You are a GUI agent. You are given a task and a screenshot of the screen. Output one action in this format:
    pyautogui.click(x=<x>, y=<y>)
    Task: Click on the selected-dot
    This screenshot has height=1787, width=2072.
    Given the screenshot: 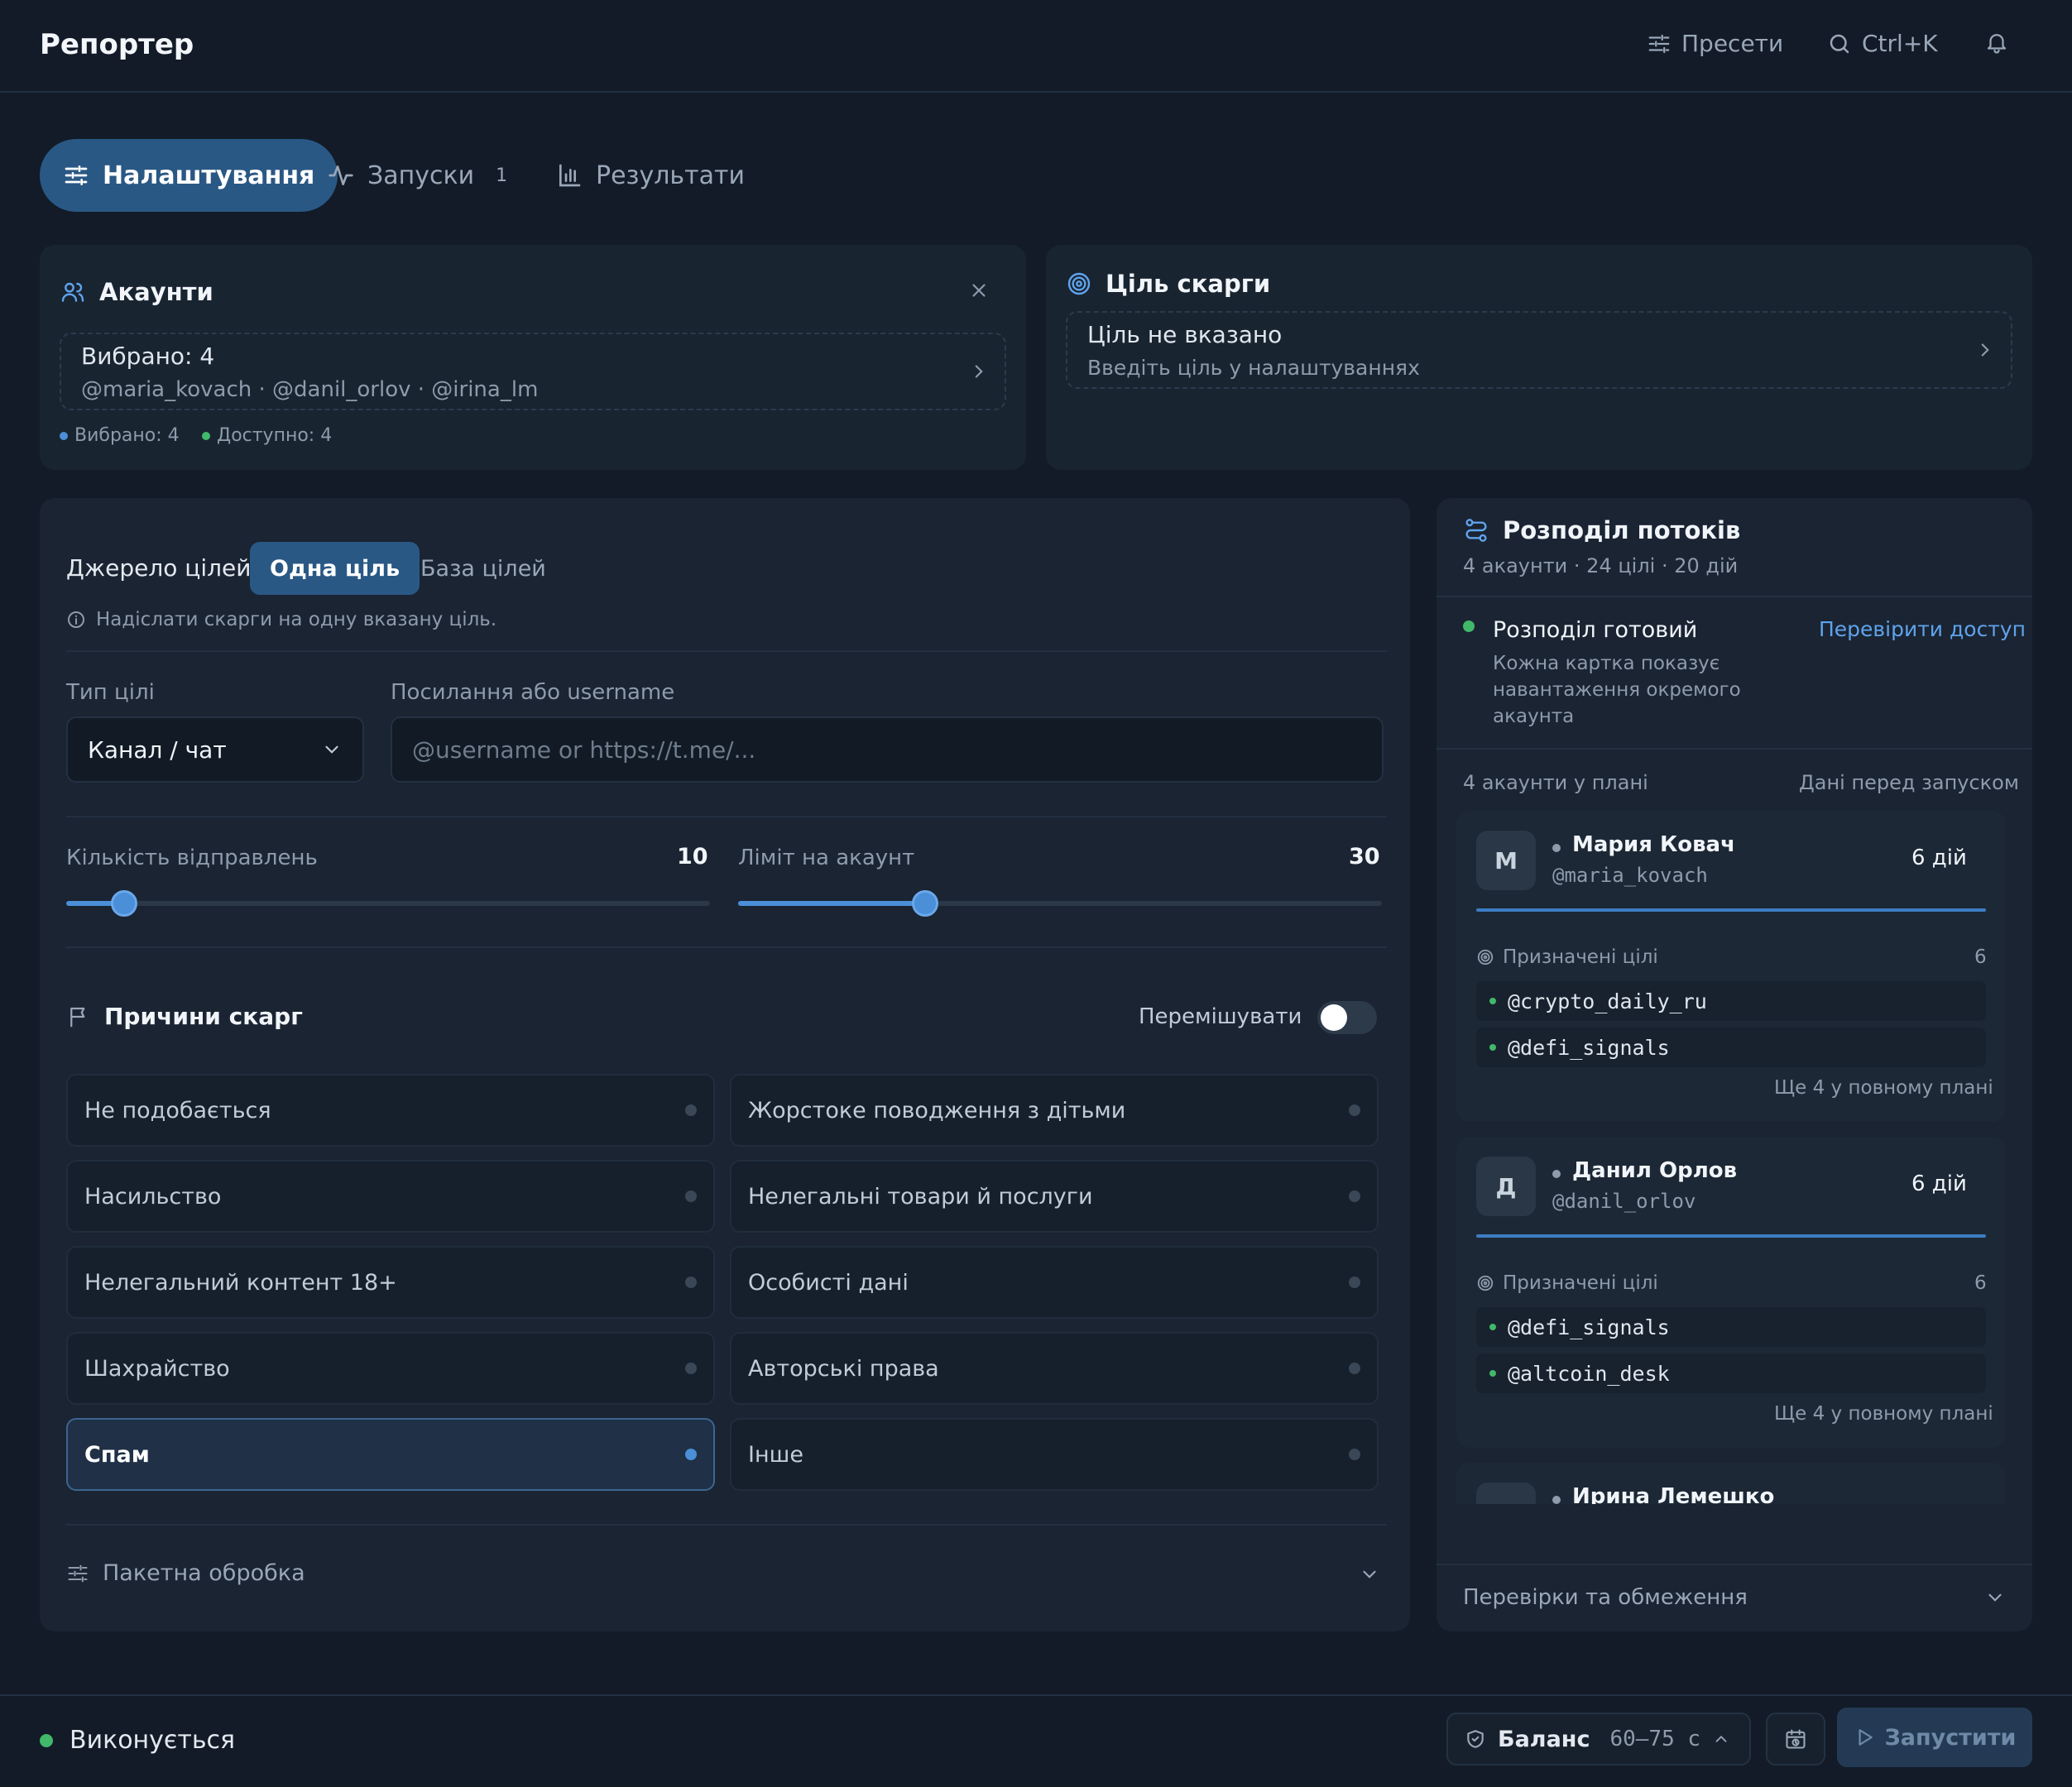 What is the action you would take?
    pyautogui.click(x=64, y=435)
    